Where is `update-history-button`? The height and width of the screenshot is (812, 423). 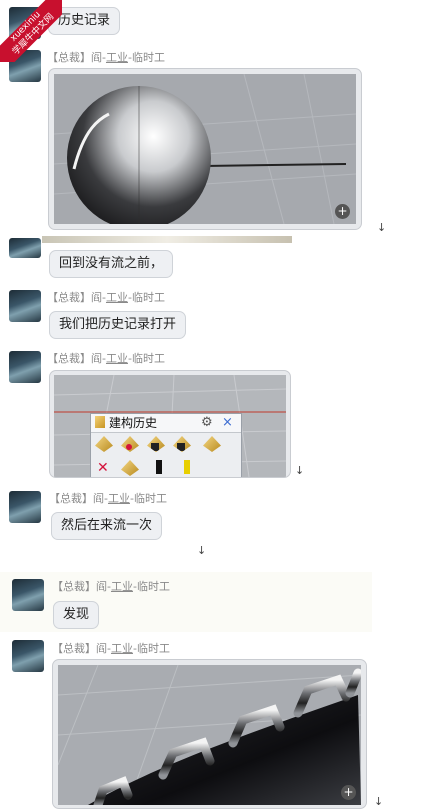 update-history-button is located at coordinates (156, 444).